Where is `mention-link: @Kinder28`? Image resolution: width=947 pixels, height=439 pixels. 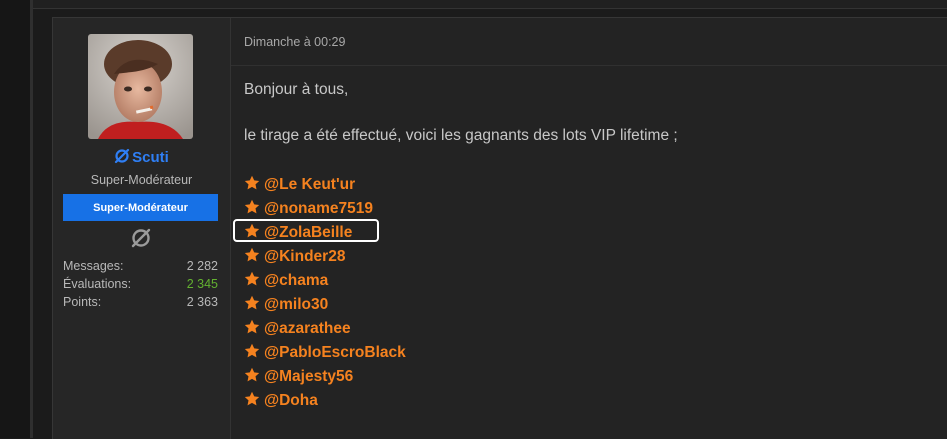 mention-link: @Kinder28 is located at coordinates (325, 257).